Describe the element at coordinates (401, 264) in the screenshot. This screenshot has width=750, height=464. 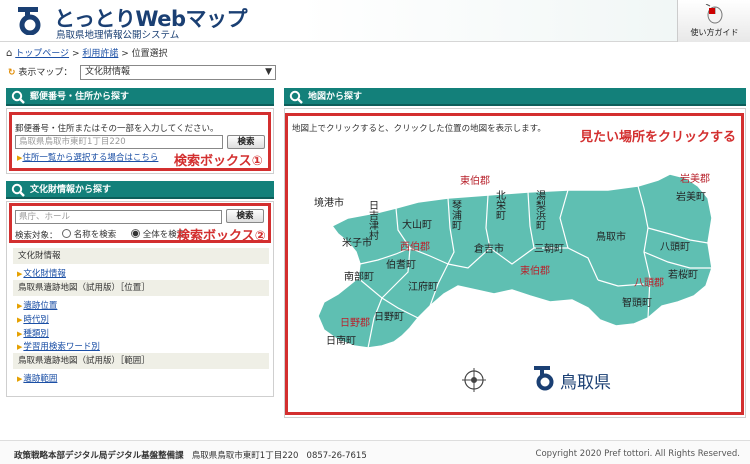
I see `map-label-hoki: 伯耆町` at that location.